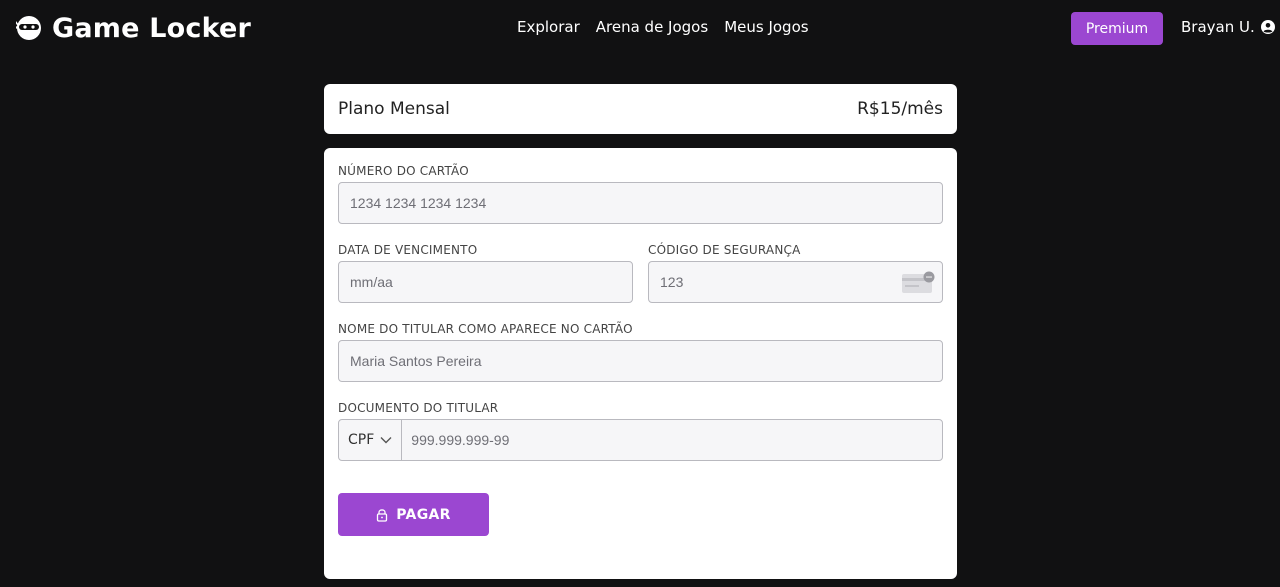 The height and width of the screenshot is (587, 1280). What do you see at coordinates (152, 28) in the screenshot?
I see `brand-name: Game Locker` at bounding box center [152, 28].